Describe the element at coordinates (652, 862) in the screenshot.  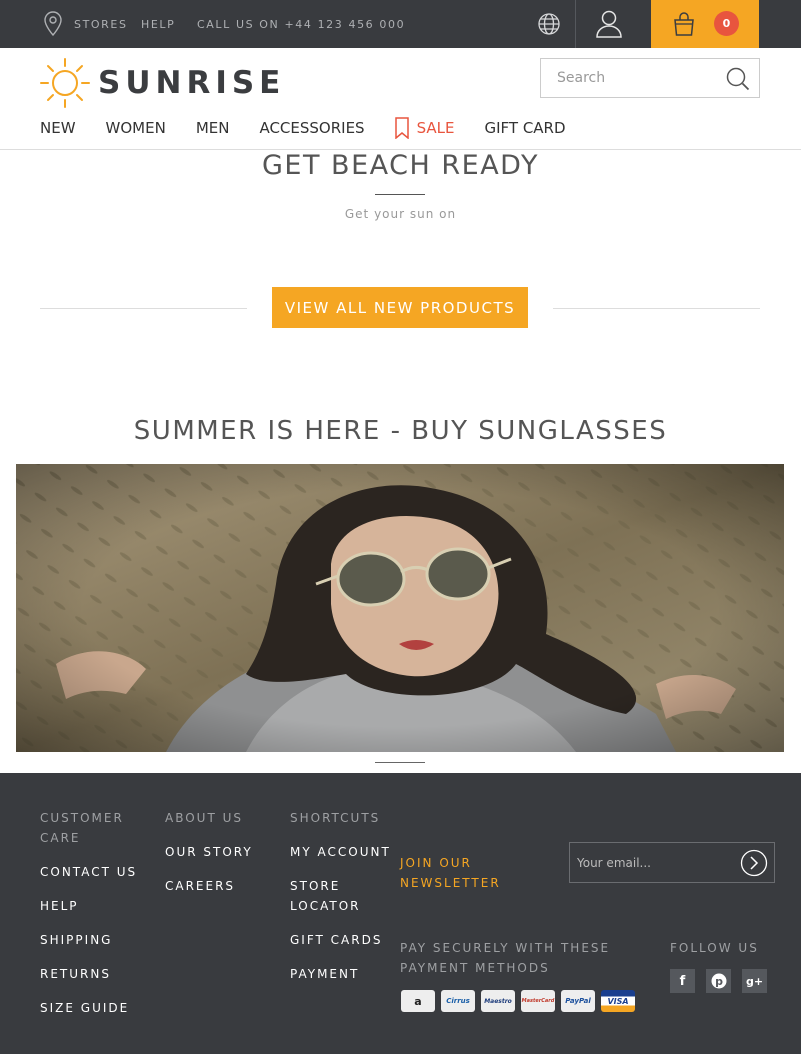
I see `email-input` at that location.